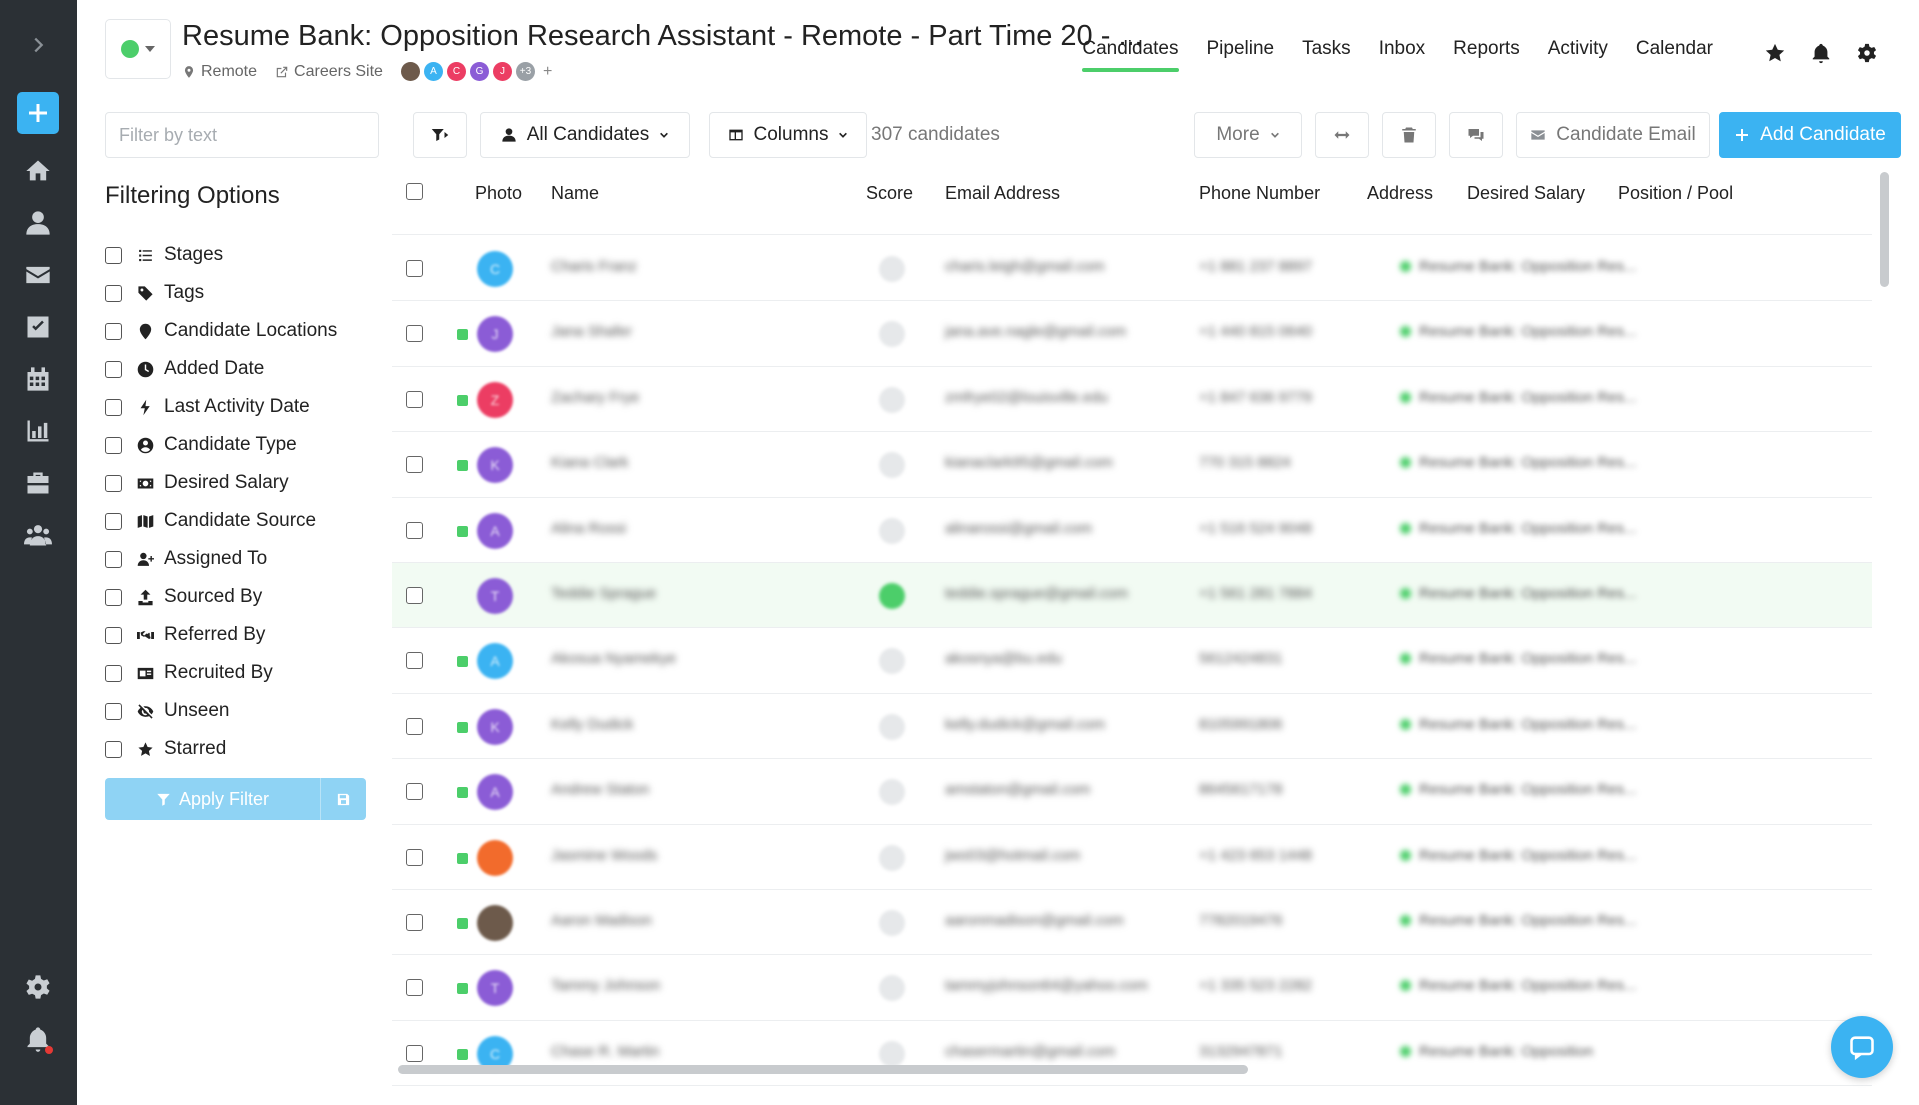 This screenshot has width=1919, height=1105. I want to click on column-header-phone: Phone Number, so click(1259, 193).